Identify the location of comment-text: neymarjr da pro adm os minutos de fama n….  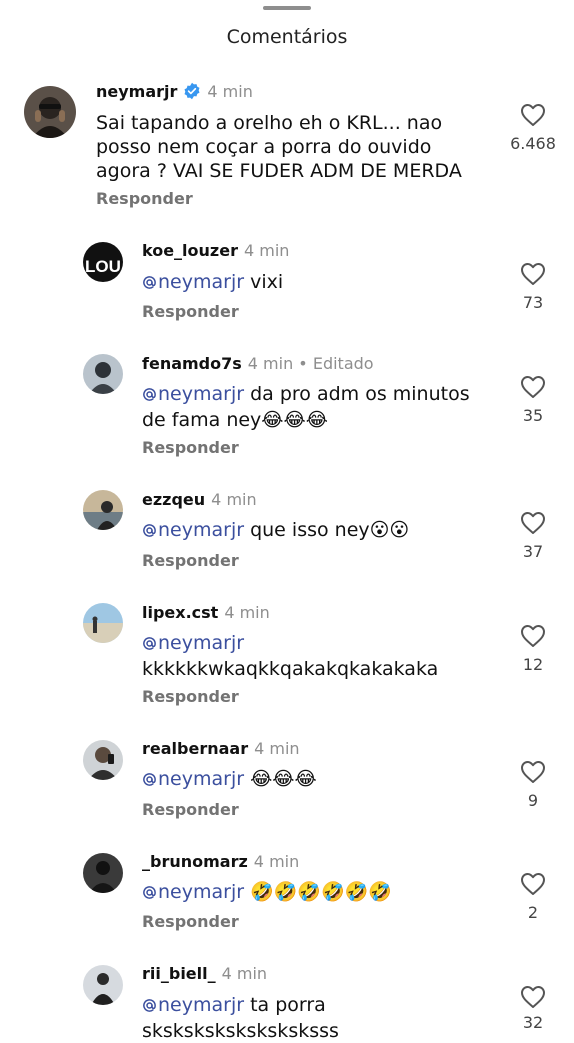
(306, 407).